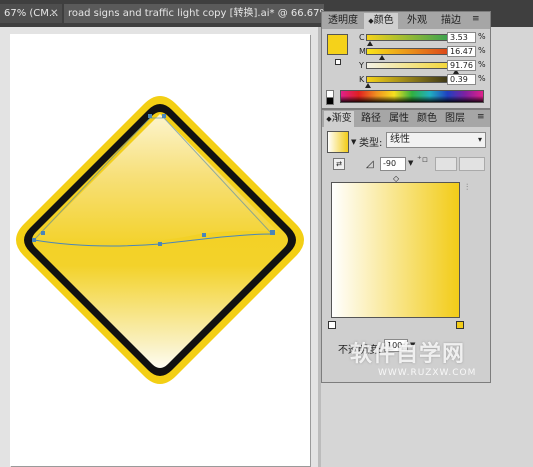 Image resolution: width=533 pixels, height=467 pixels. I want to click on chevron-down-icon: ▾, so click(479, 139).